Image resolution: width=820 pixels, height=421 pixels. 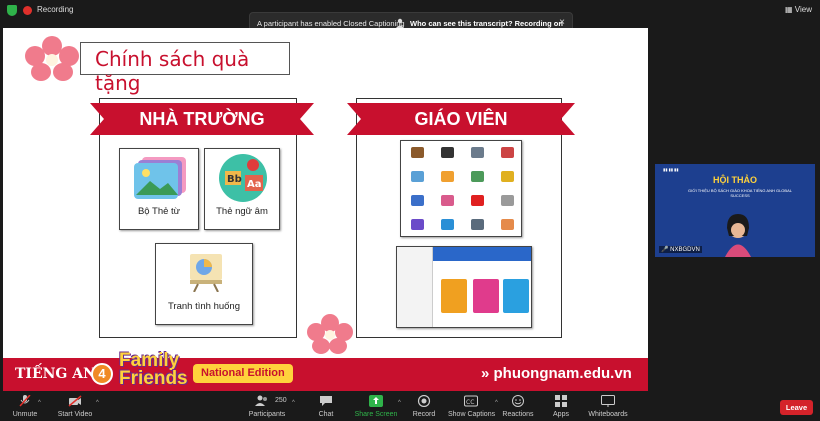 What do you see at coordinates (27, 10) in the screenshot?
I see `recording-icon` at bounding box center [27, 10].